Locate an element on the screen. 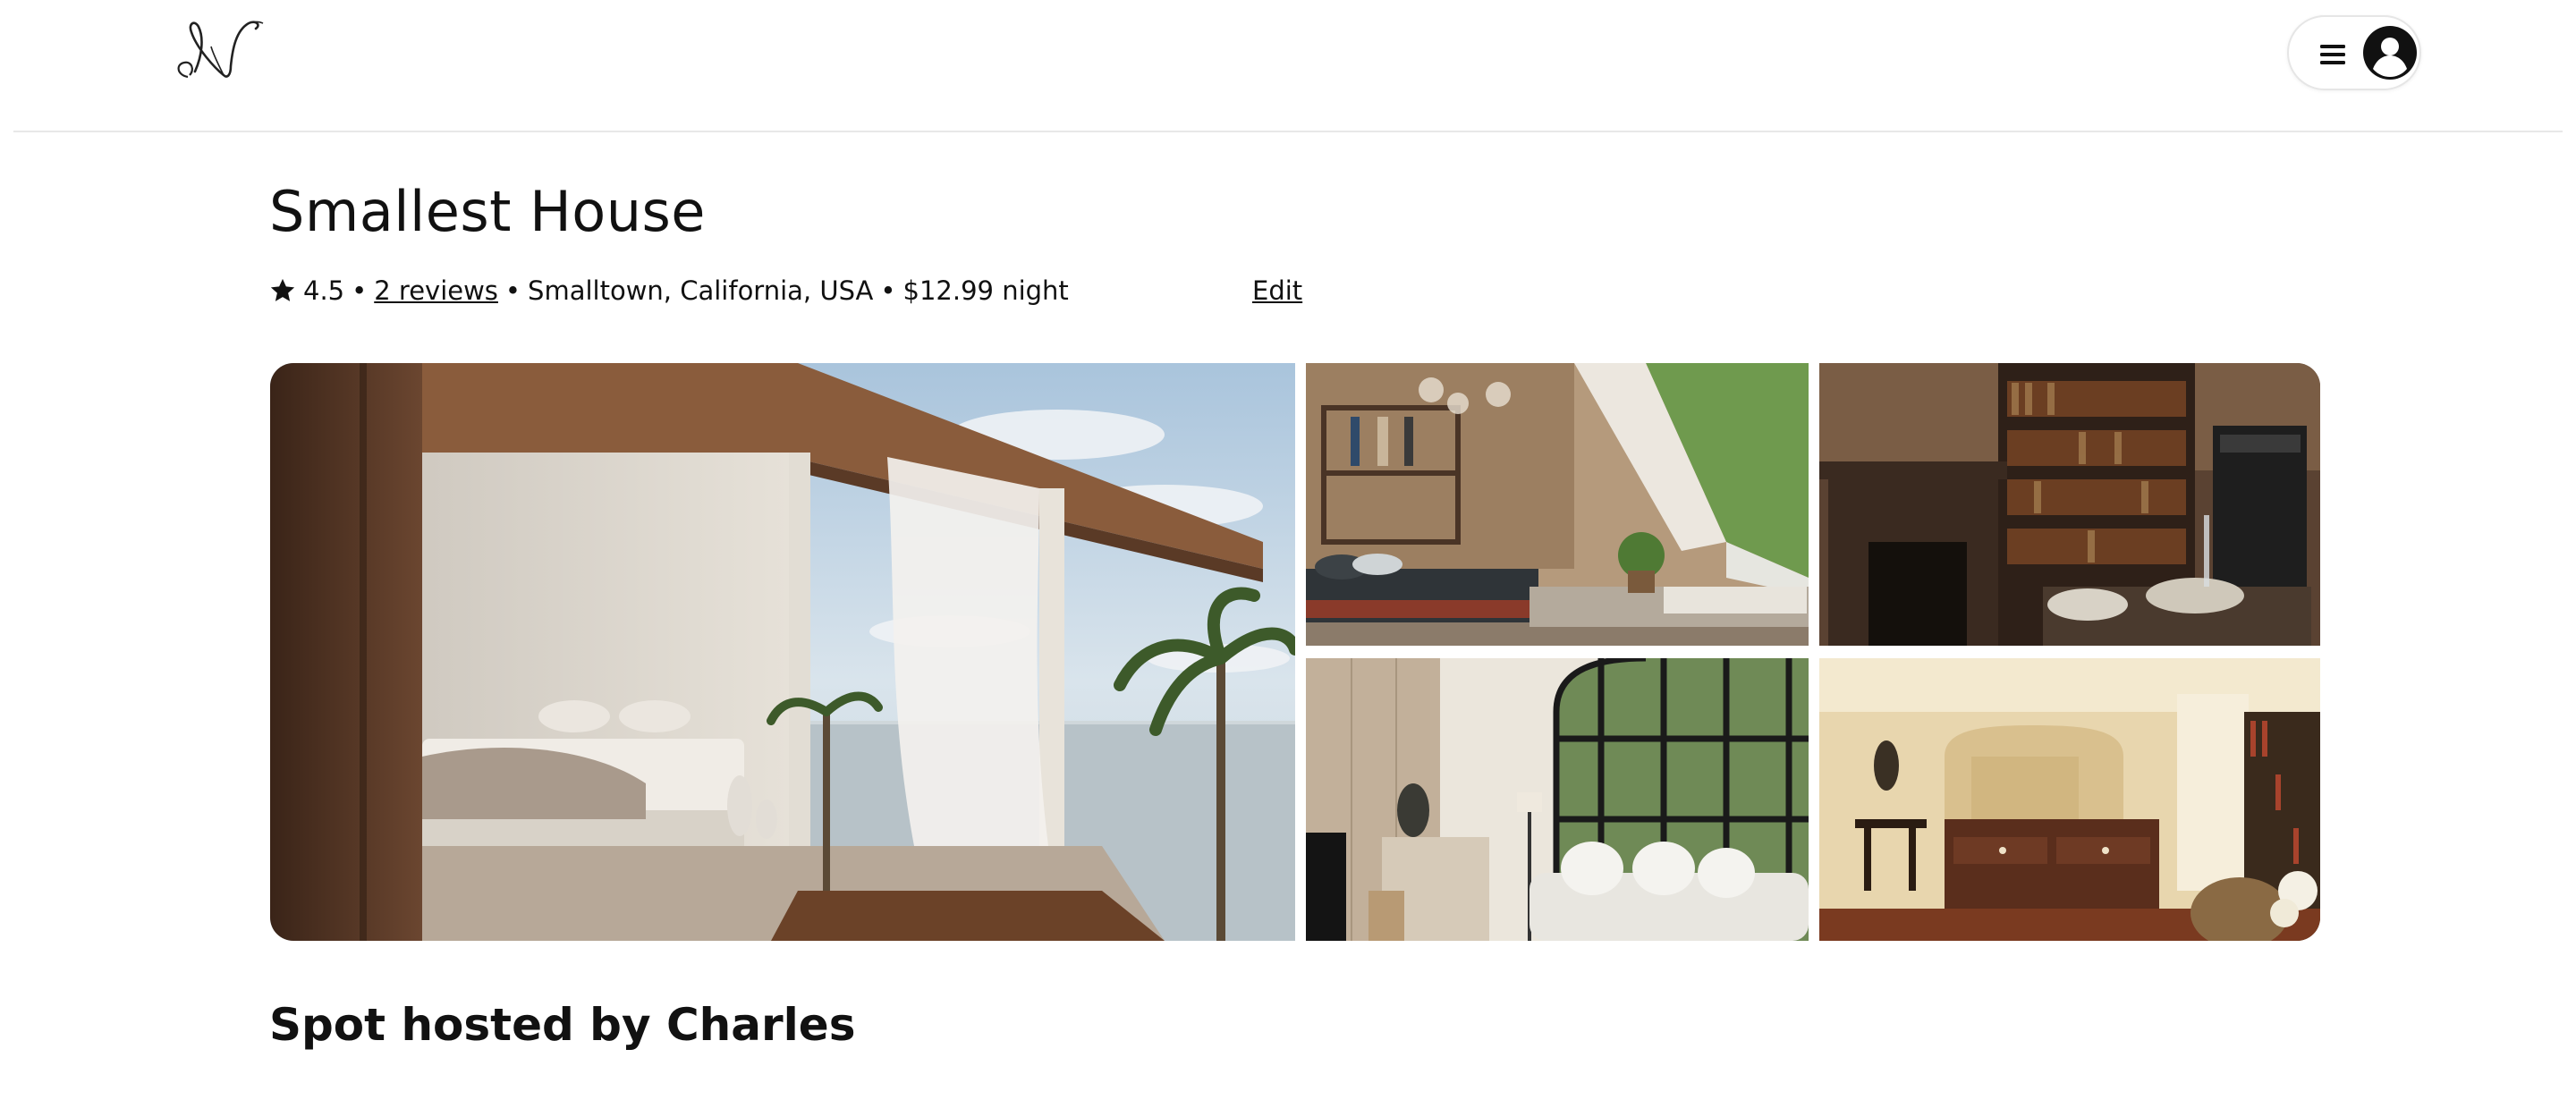 This screenshot has width=2576, height=1100. user-circle-icon is located at coordinates (2390, 53).